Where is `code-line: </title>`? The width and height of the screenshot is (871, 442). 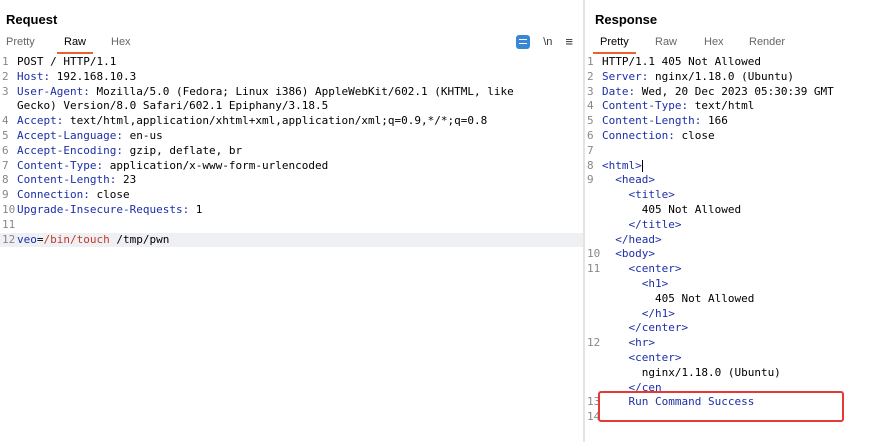 code-line: </title> is located at coordinates (728, 225).